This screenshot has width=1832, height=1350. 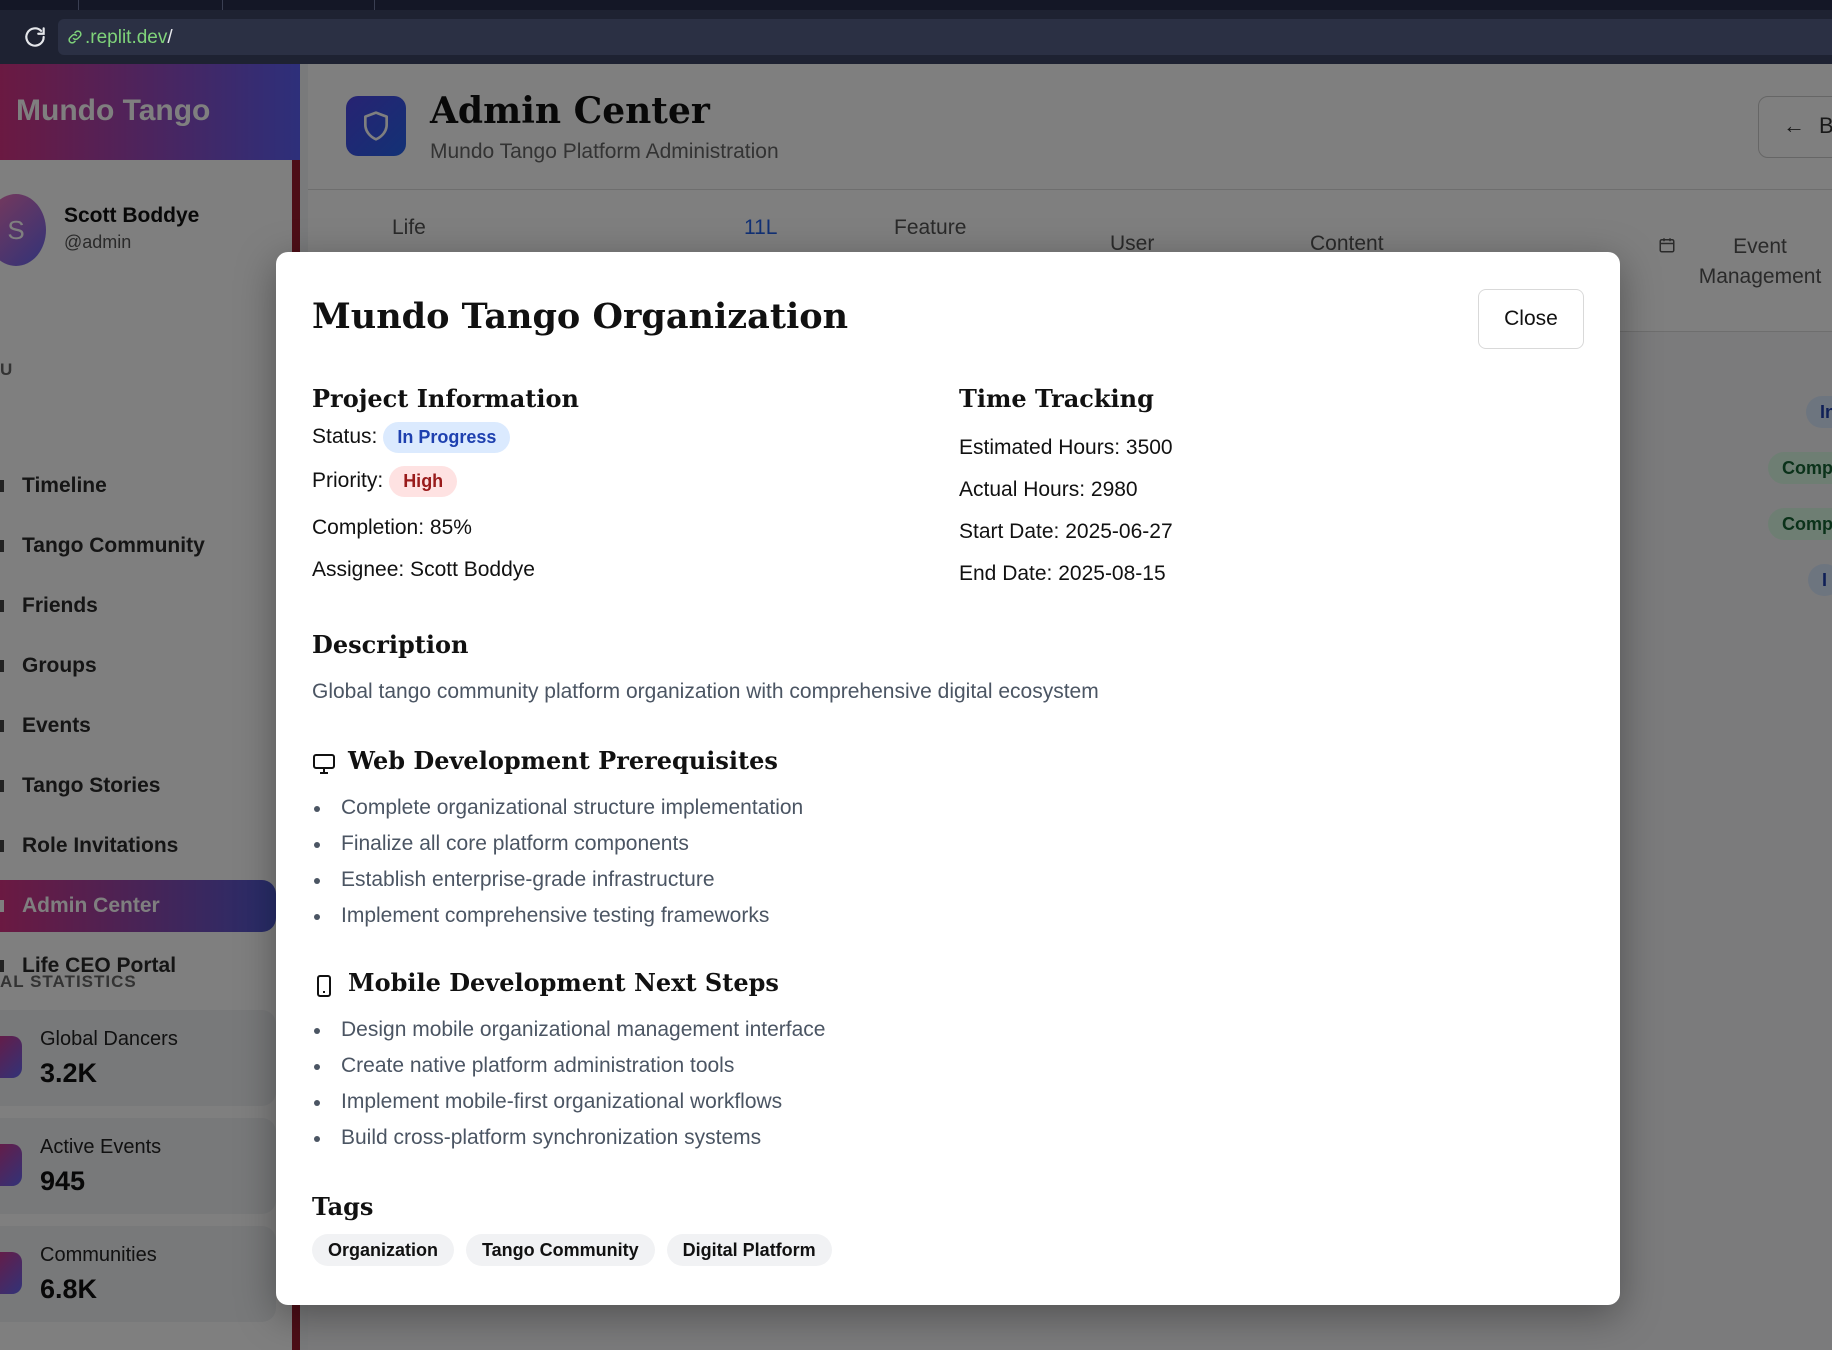 What do you see at coordinates (563, 760) in the screenshot?
I see `web-prereq-heading: Web Development Prerequisites` at bounding box center [563, 760].